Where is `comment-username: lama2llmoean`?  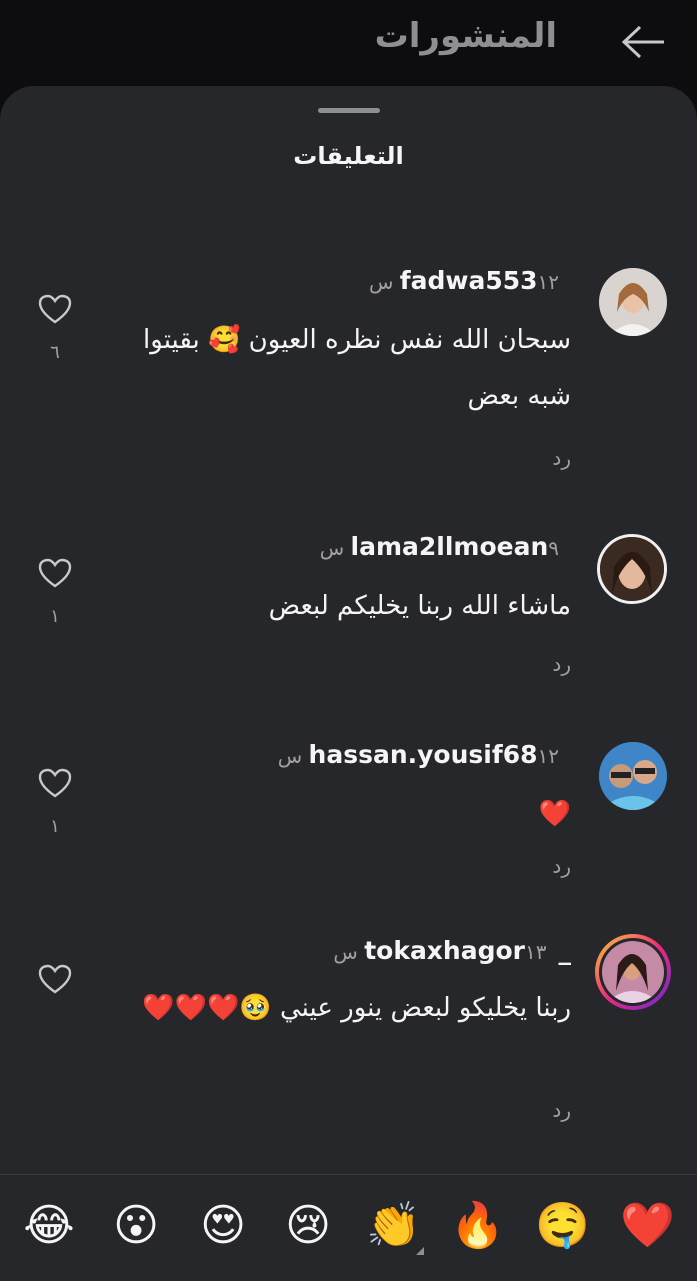 comment-username: lama2llmoean is located at coordinates (450, 546).